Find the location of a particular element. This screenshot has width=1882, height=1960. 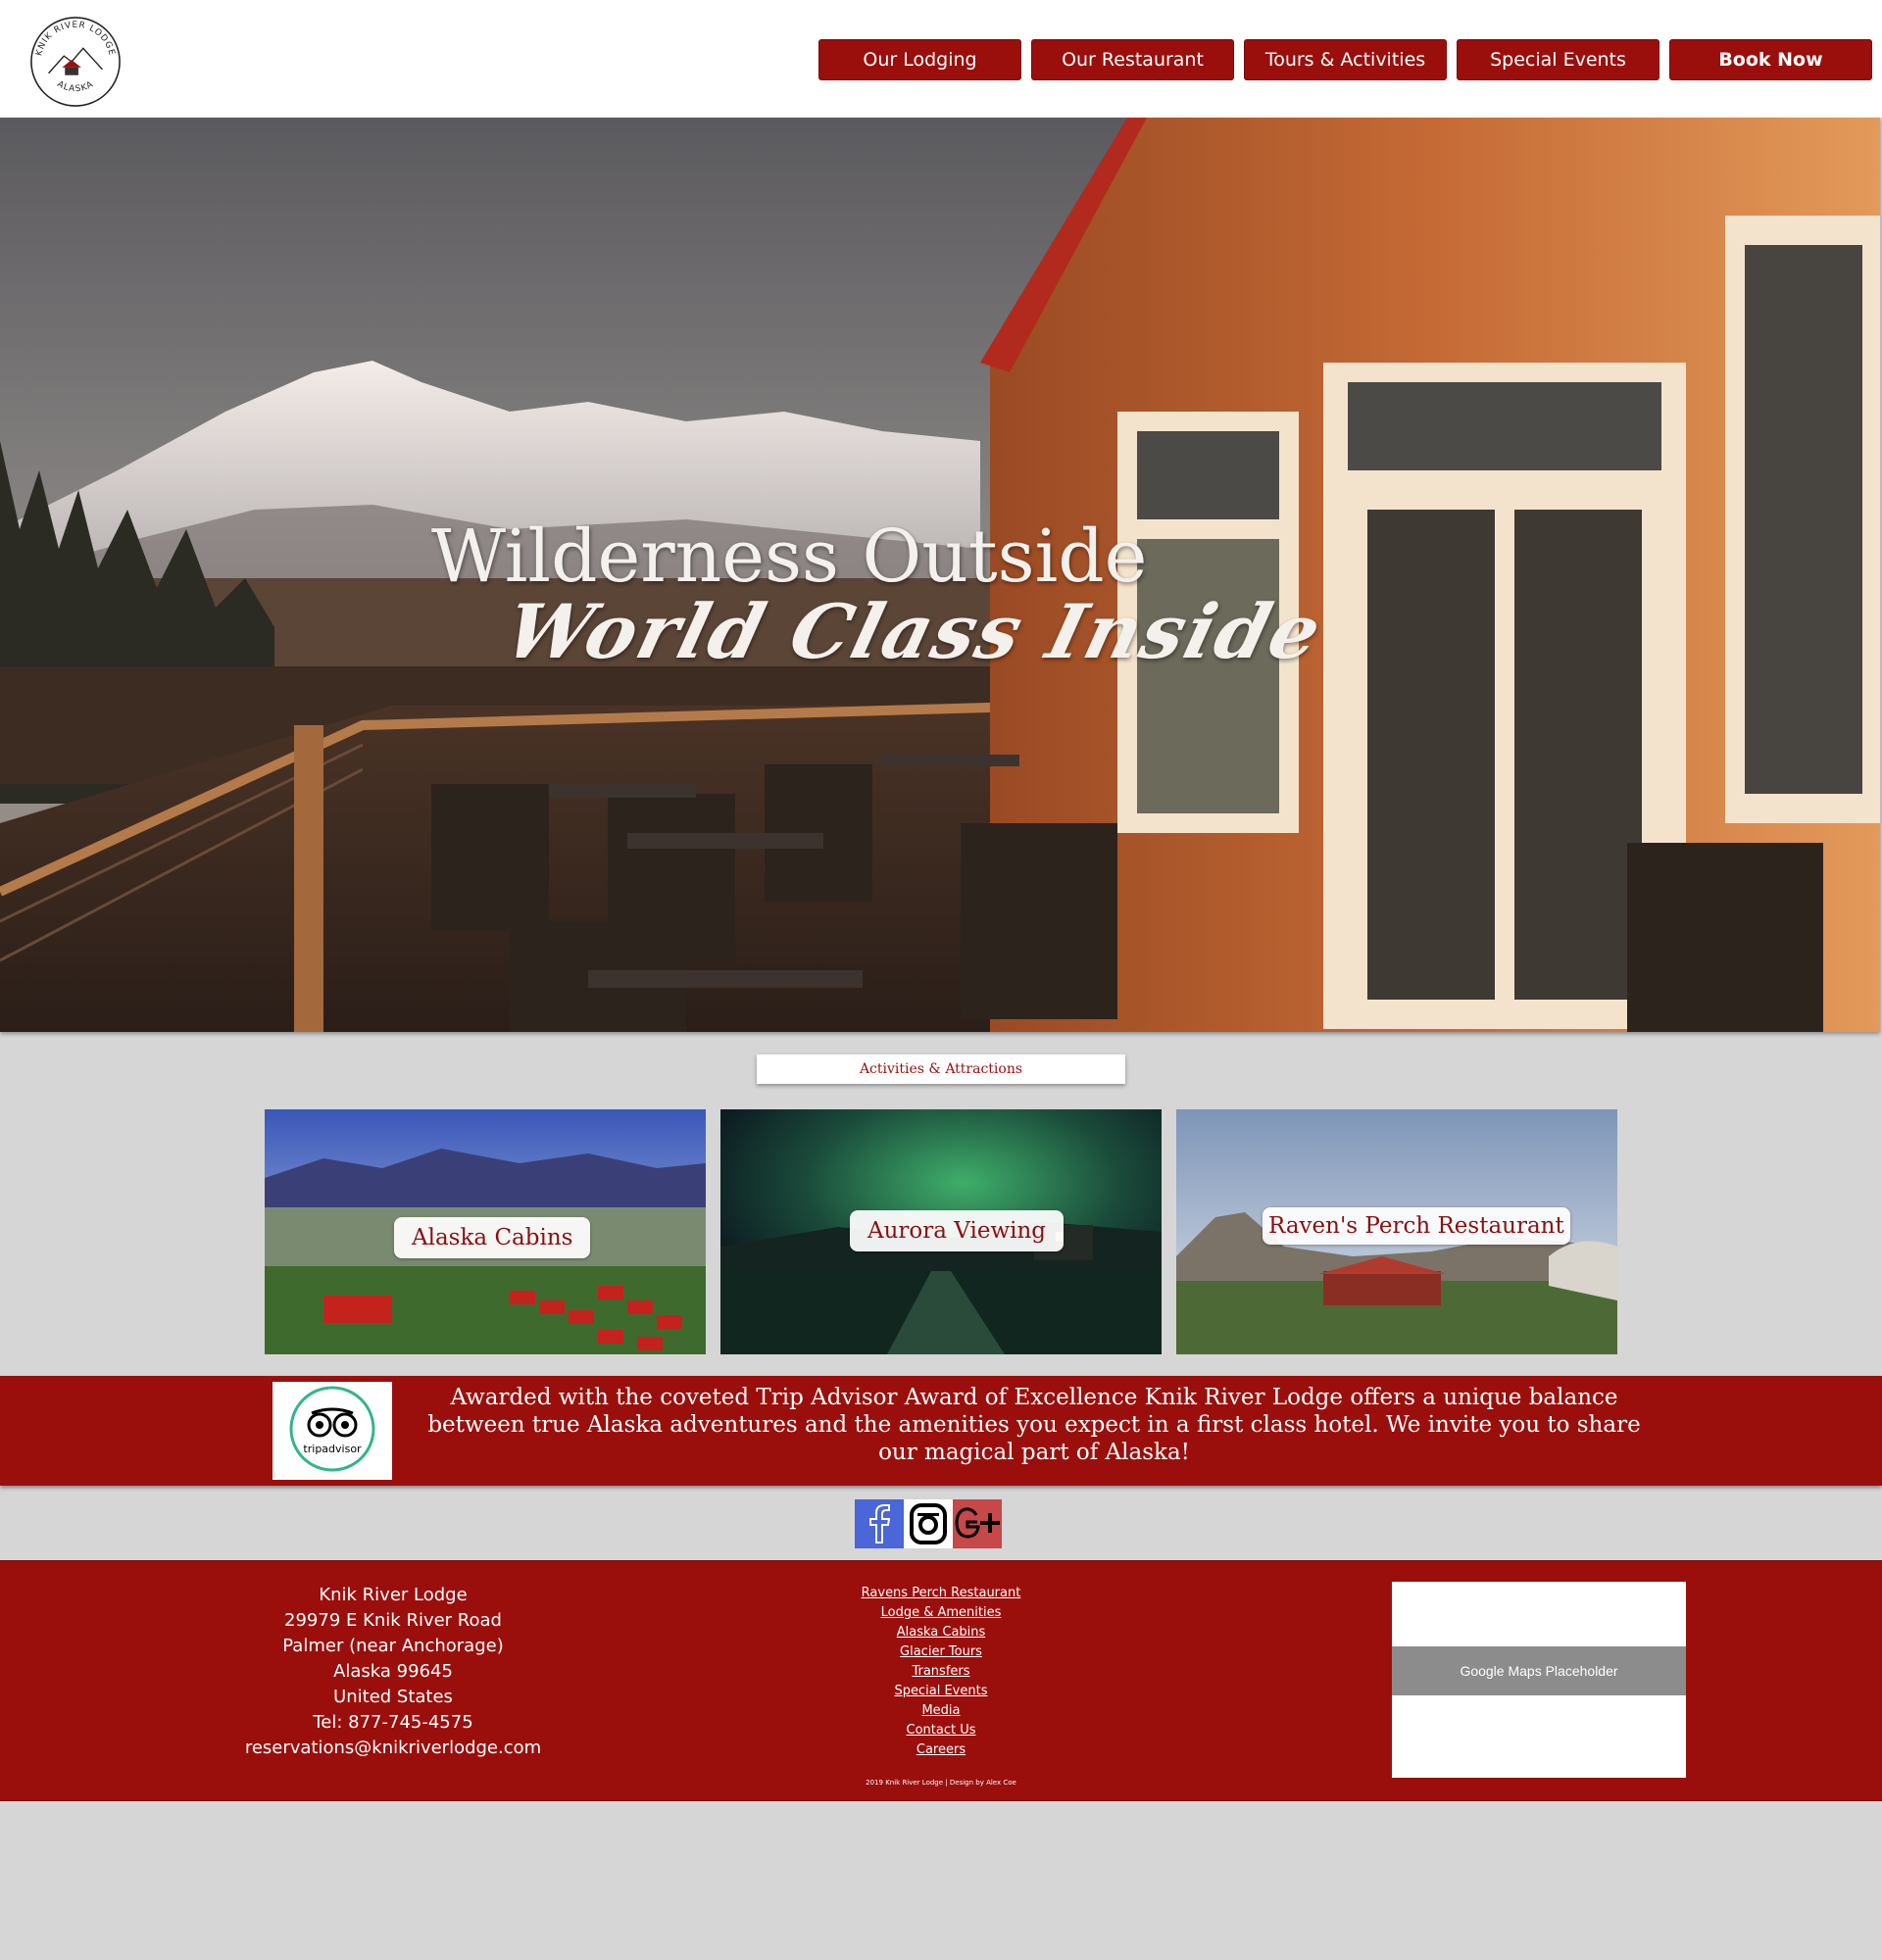

tripadvisor-wordmark: tripadvisor is located at coordinates (333, 1449).